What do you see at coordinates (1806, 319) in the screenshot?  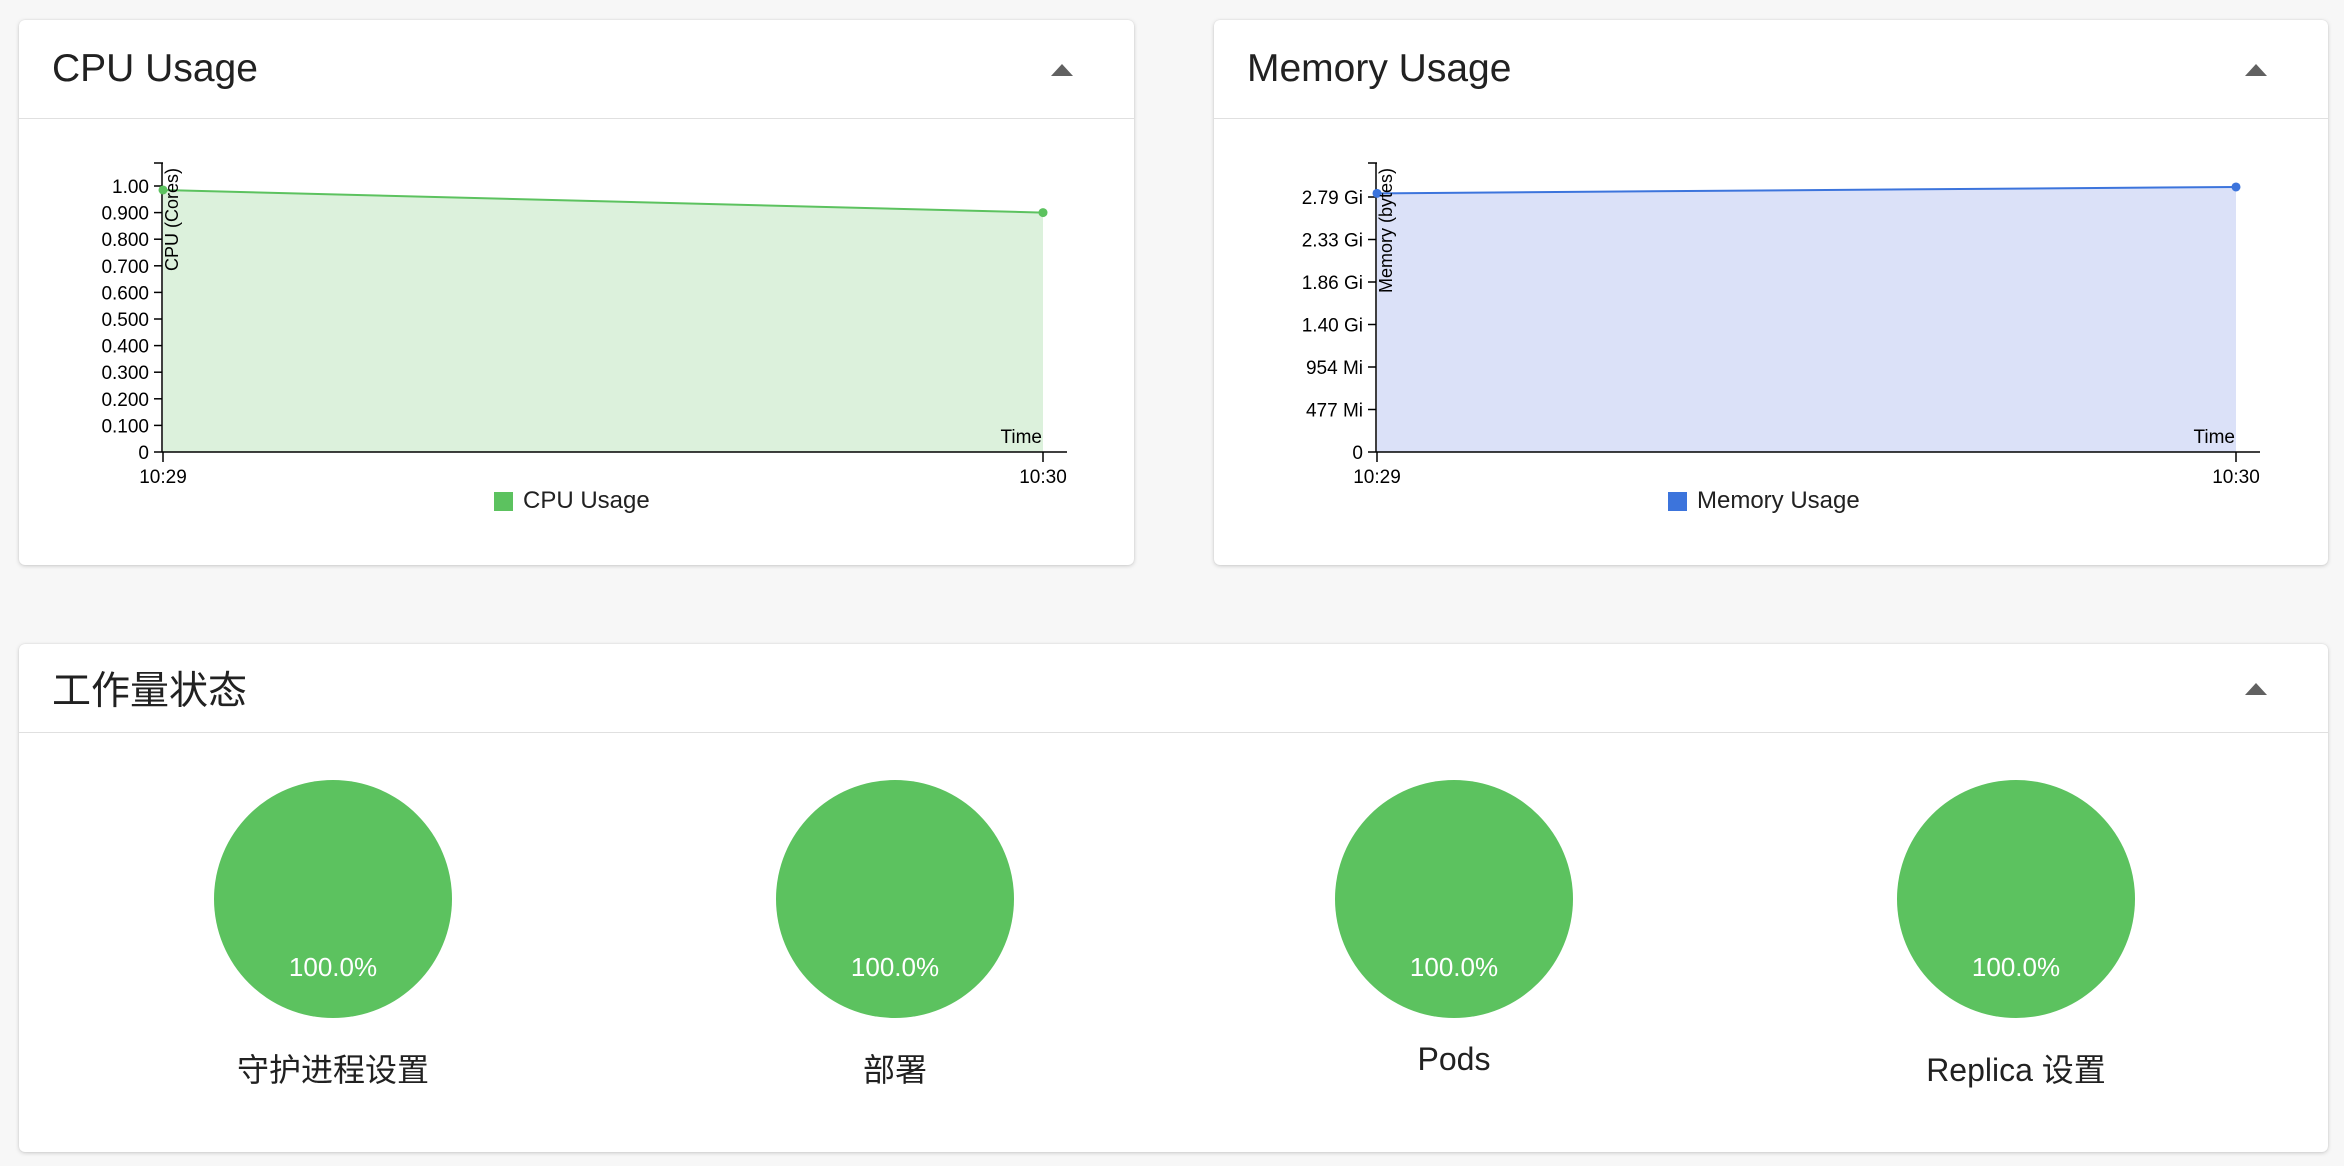 I see `memory-area` at bounding box center [1806, 319].